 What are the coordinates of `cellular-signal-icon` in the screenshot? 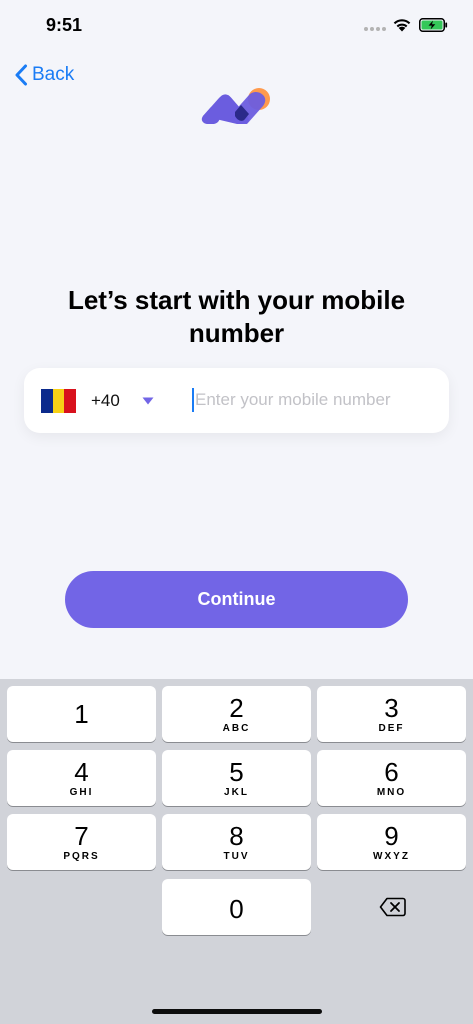 It's located at (375, 29).